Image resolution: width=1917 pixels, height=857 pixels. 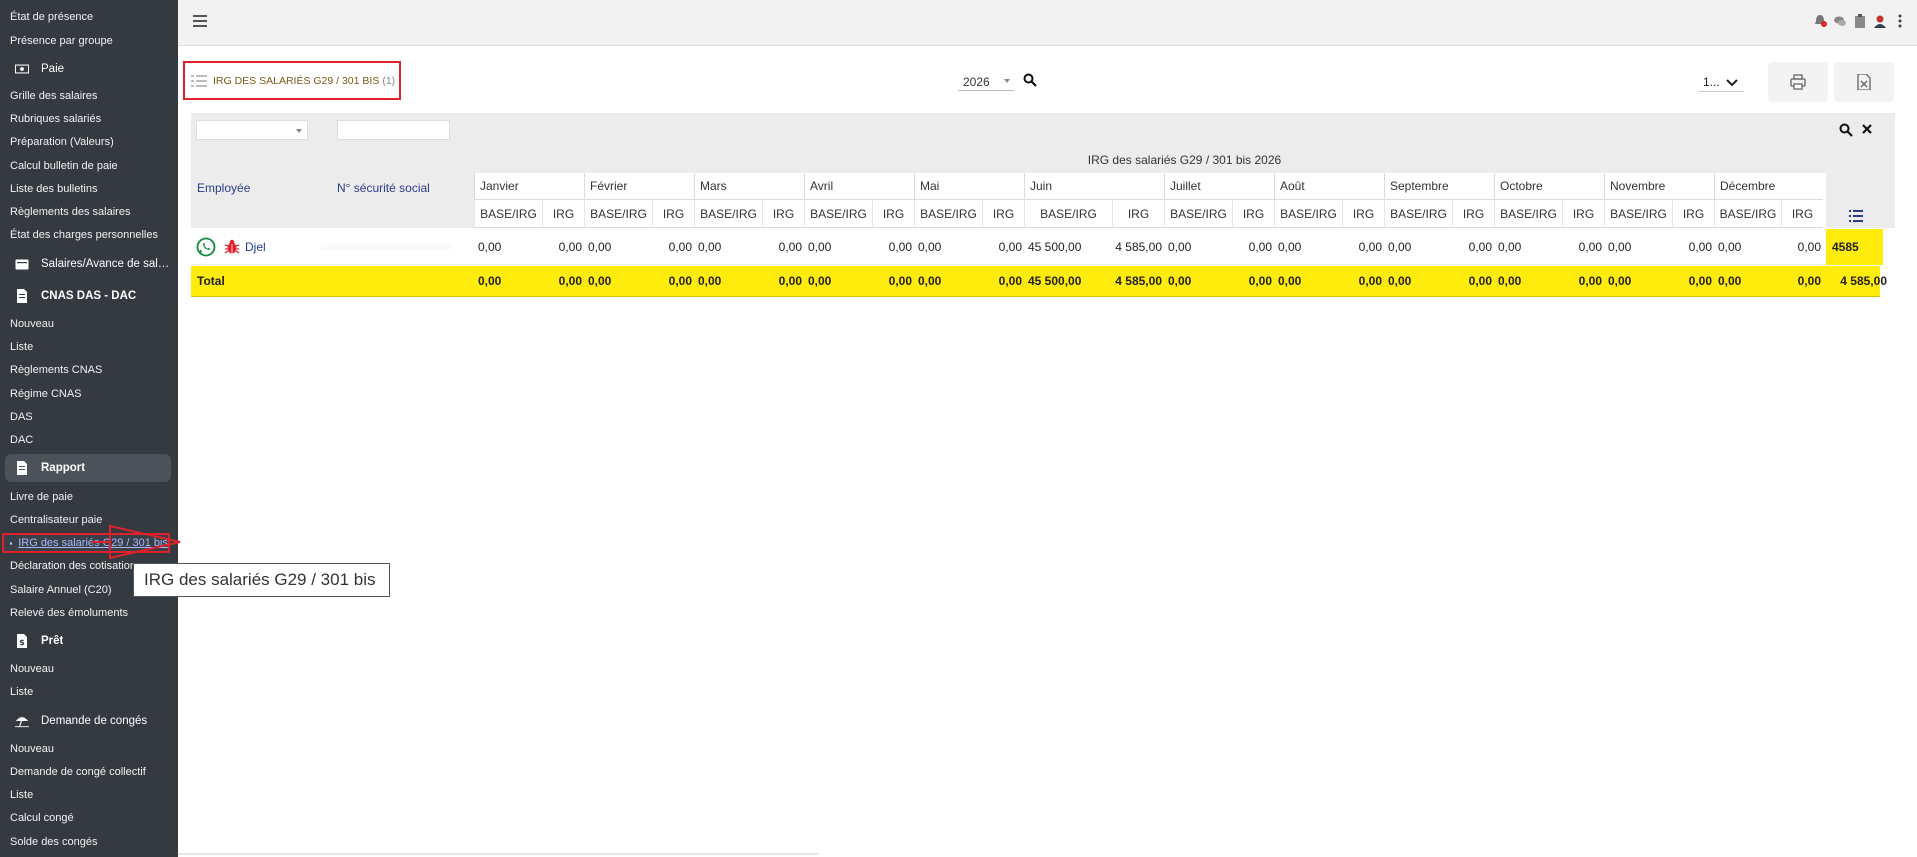 I want to click on month-header: Mai, so click(x=969, y=186).